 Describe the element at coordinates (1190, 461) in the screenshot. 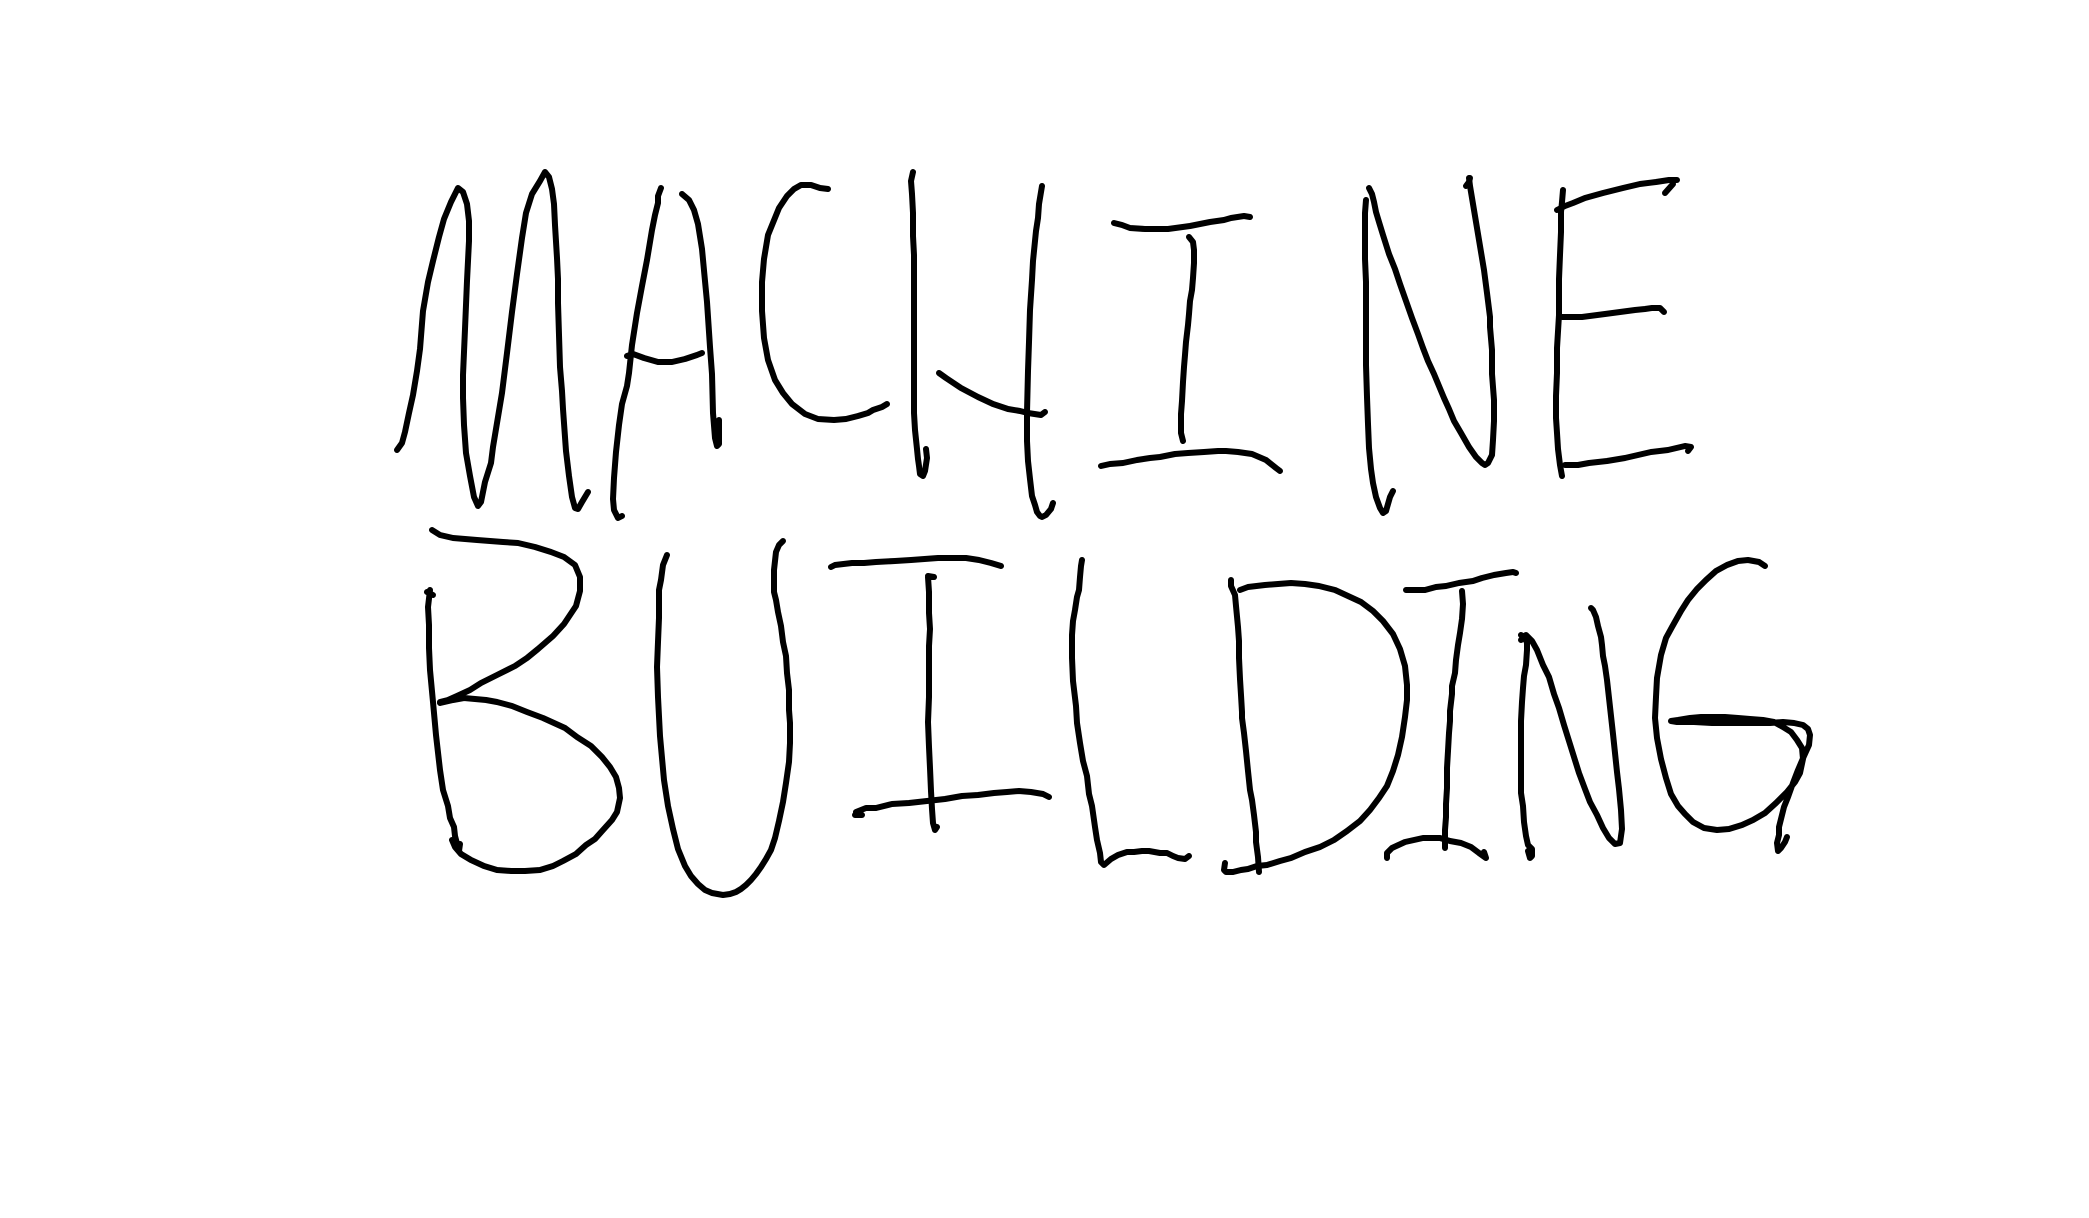

I see `stroke-i-bottom` at that location.